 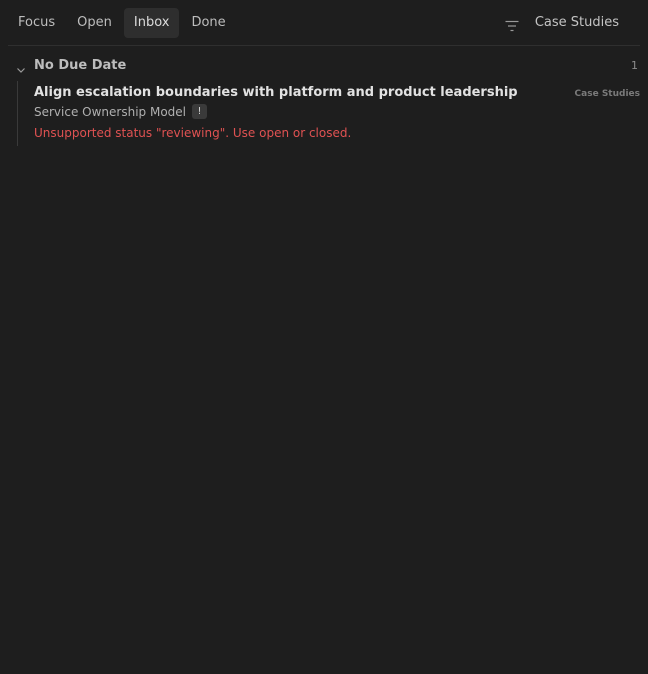 I want to click on task-project-label: Case Studies, so click(x=607, y=94).